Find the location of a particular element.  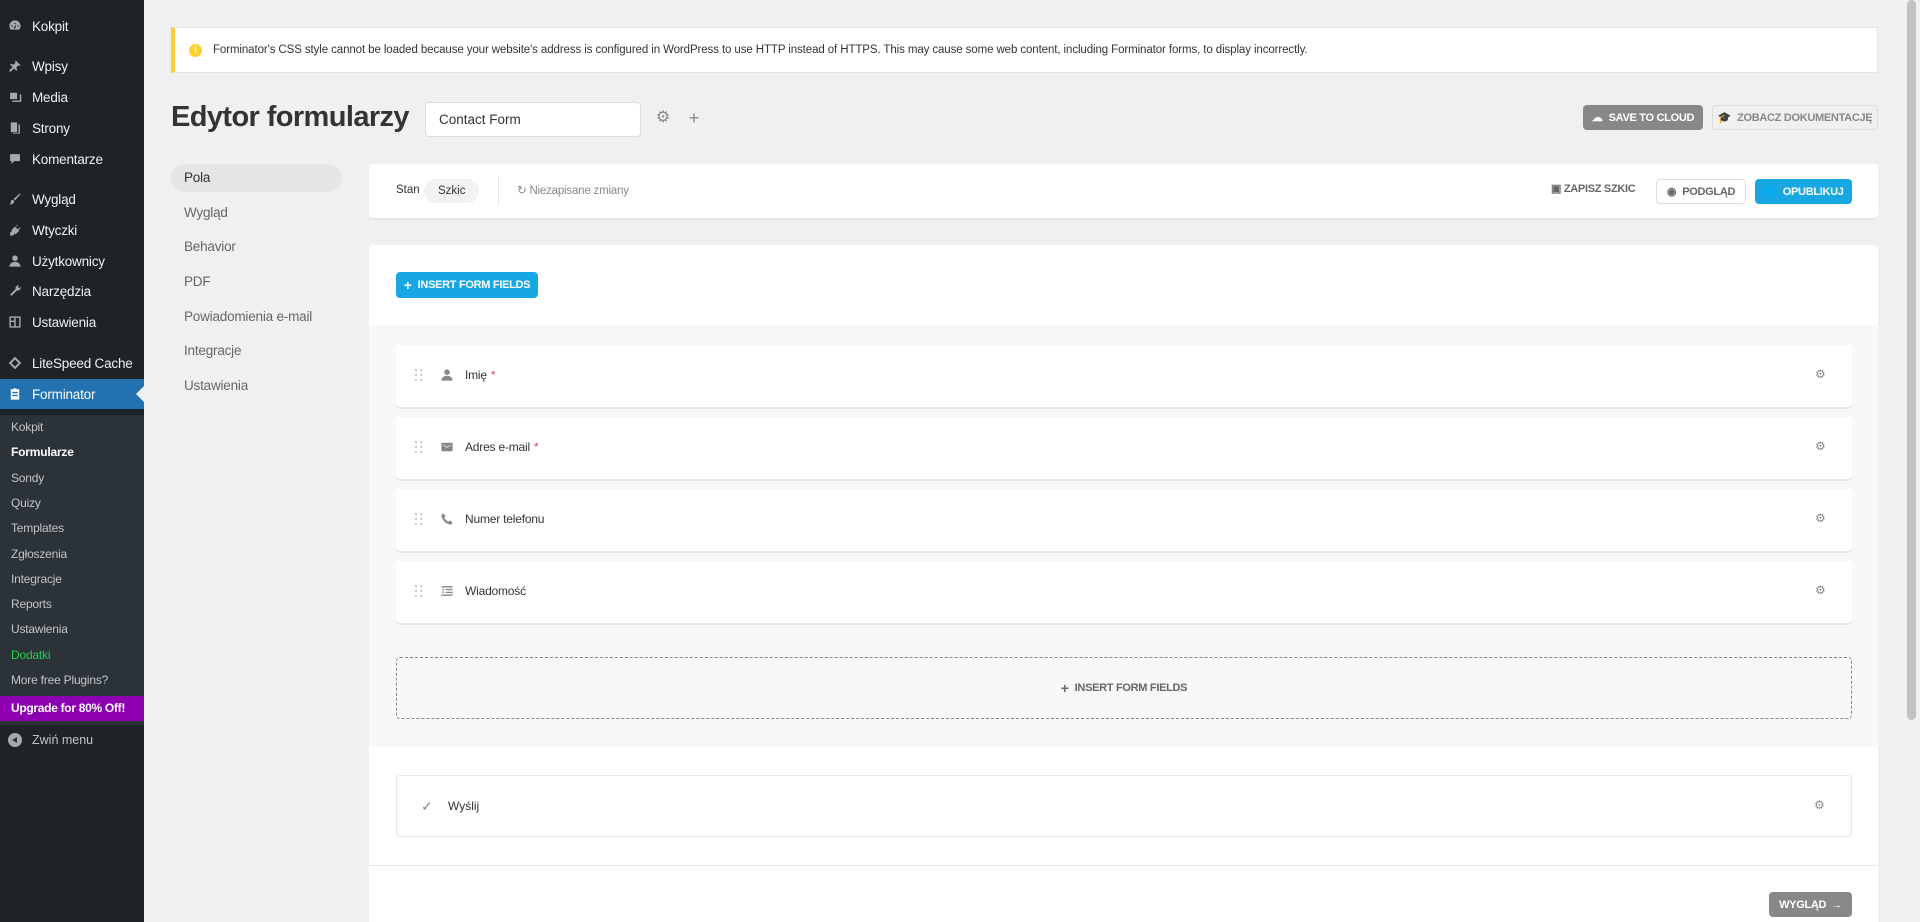

sidebar-item-label: Komentarze is located at coordinates (67, 159).